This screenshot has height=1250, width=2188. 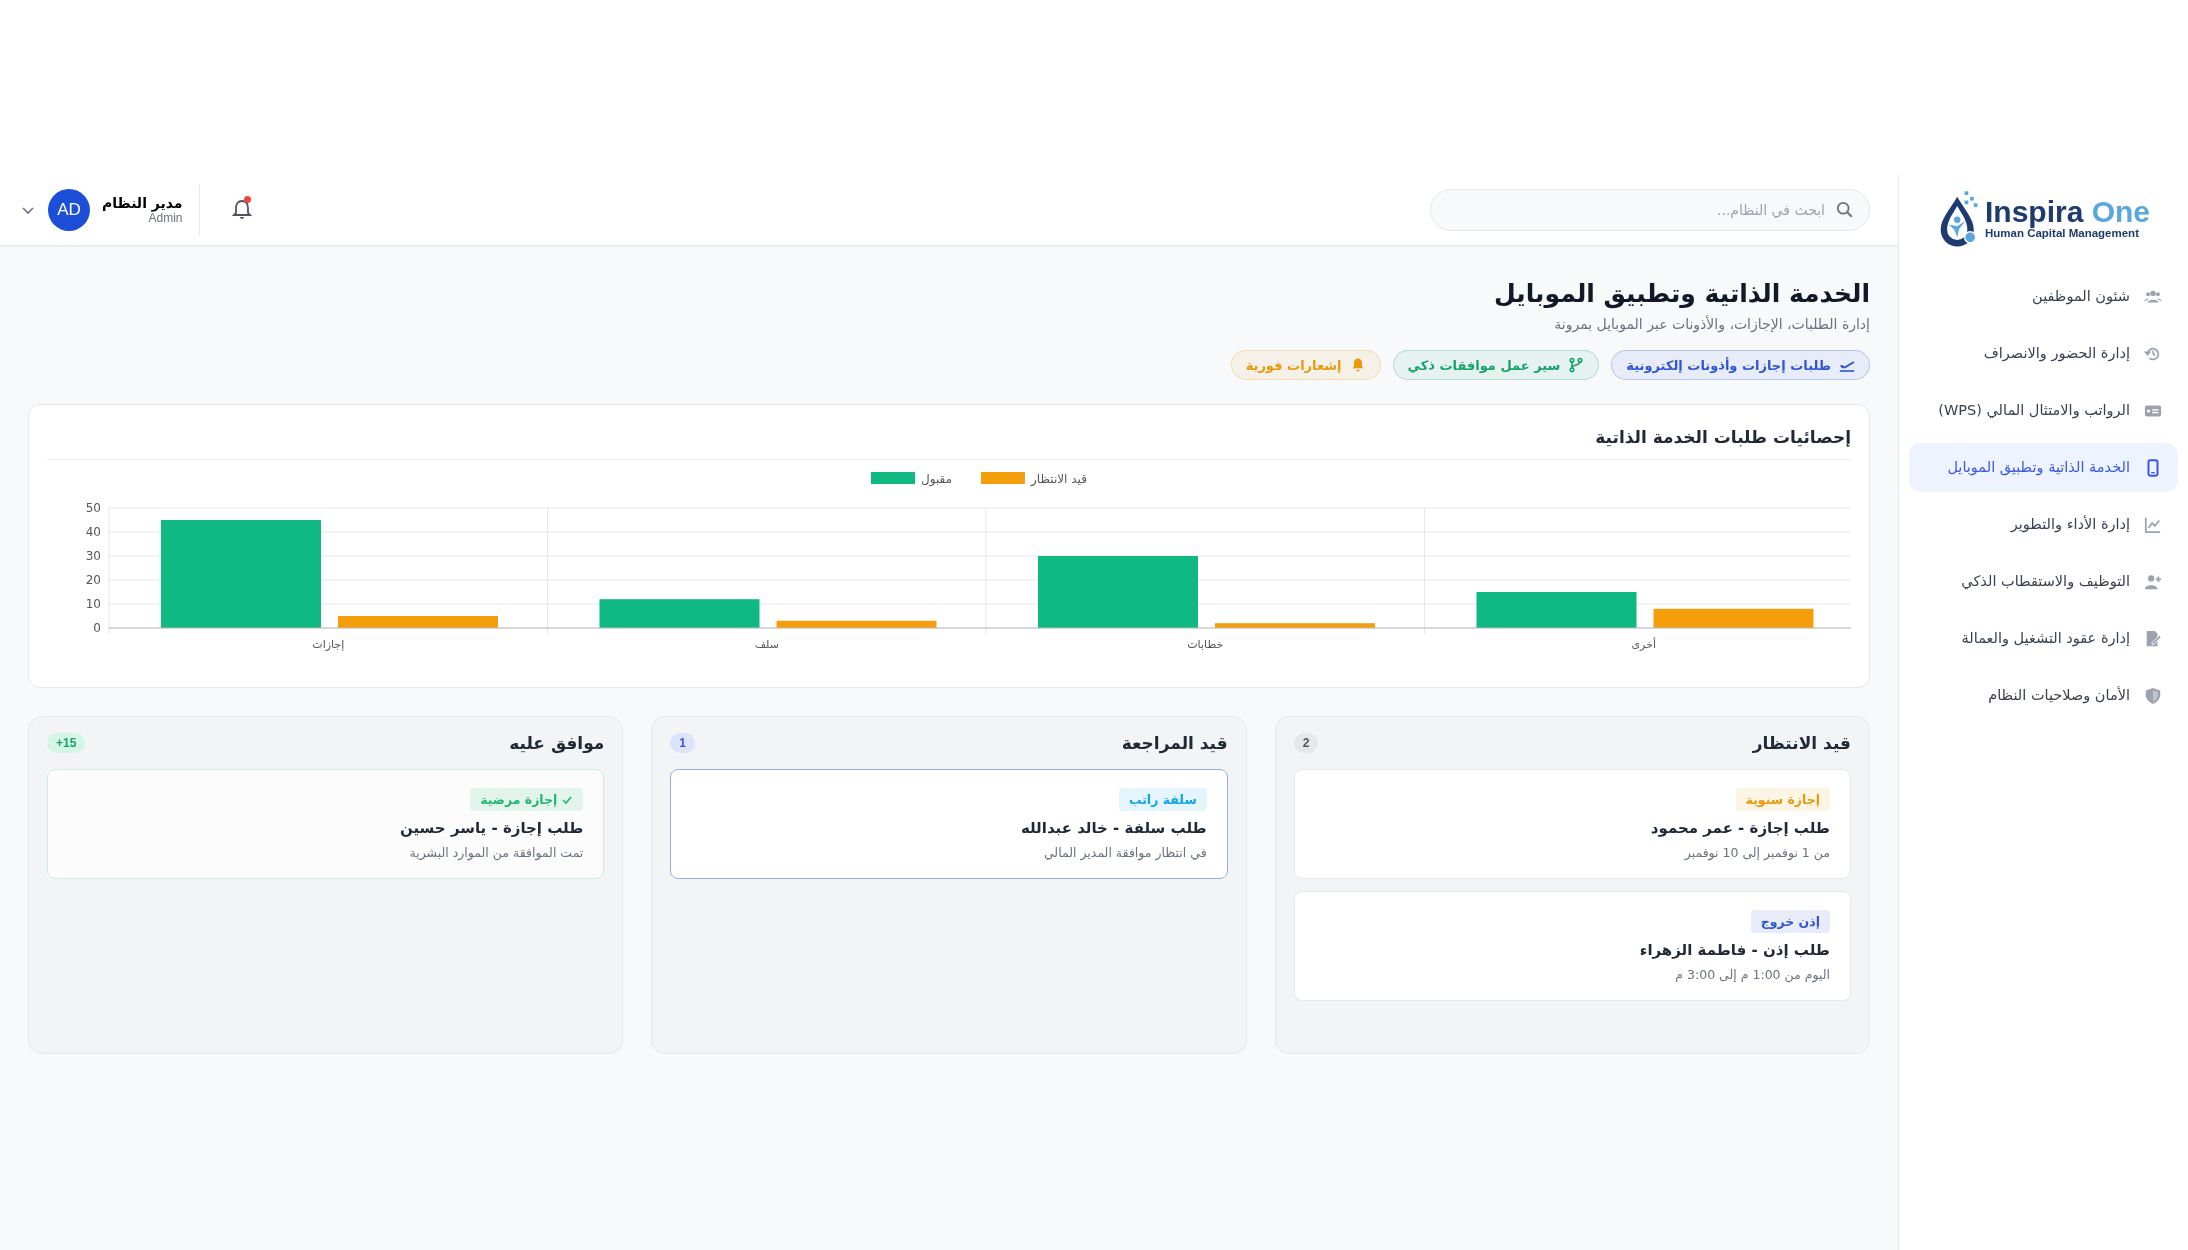 I want to click on user-plus-icon, so click(x=2153, y=581).